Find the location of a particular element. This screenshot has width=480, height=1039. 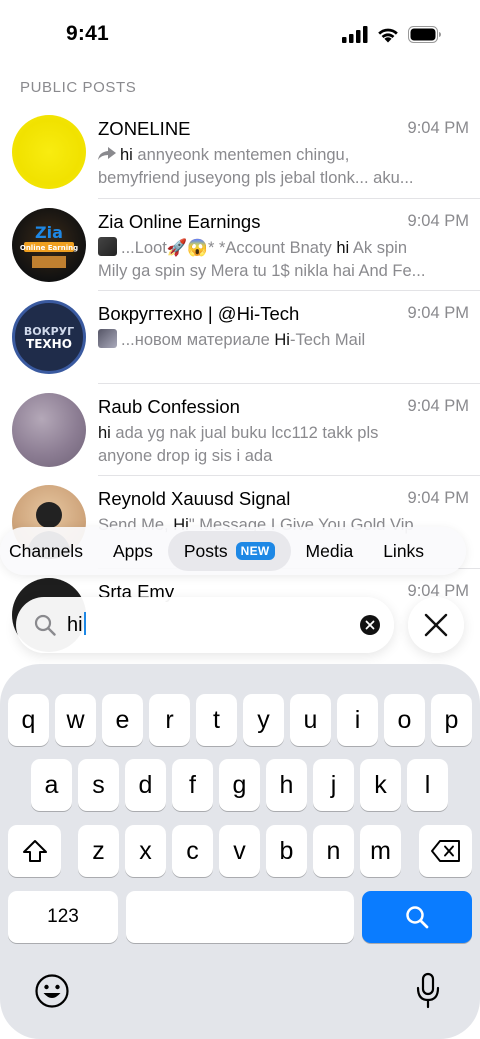

filter-tabs: Channels Apps Posts NEW Media Links is located at coordinates (233, 551).